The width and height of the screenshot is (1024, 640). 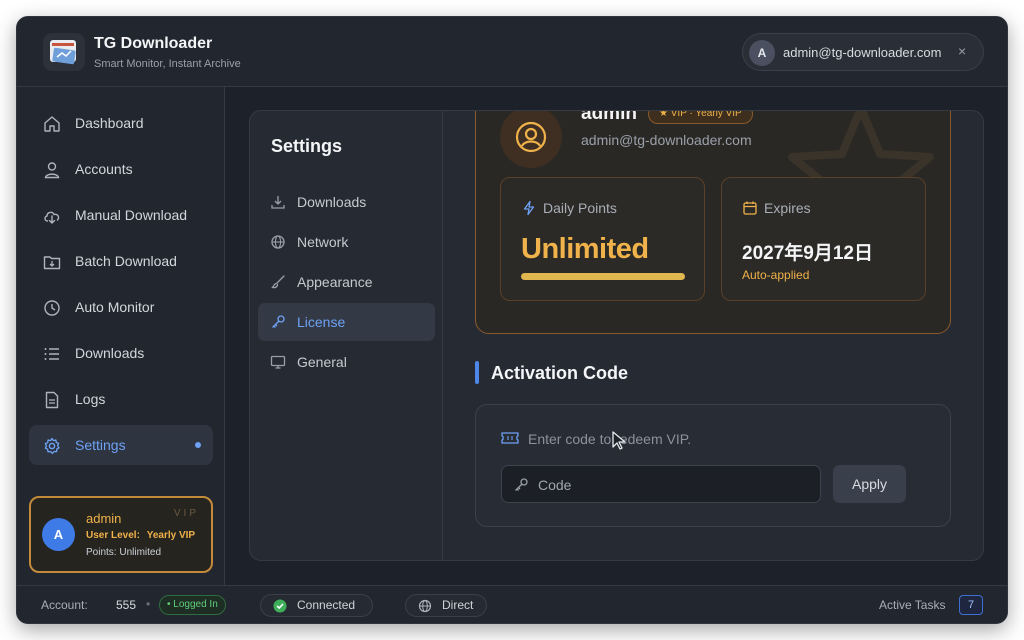 I want to click on vip-level: User Level: Yearly VIP, so click(x=140, y=535).